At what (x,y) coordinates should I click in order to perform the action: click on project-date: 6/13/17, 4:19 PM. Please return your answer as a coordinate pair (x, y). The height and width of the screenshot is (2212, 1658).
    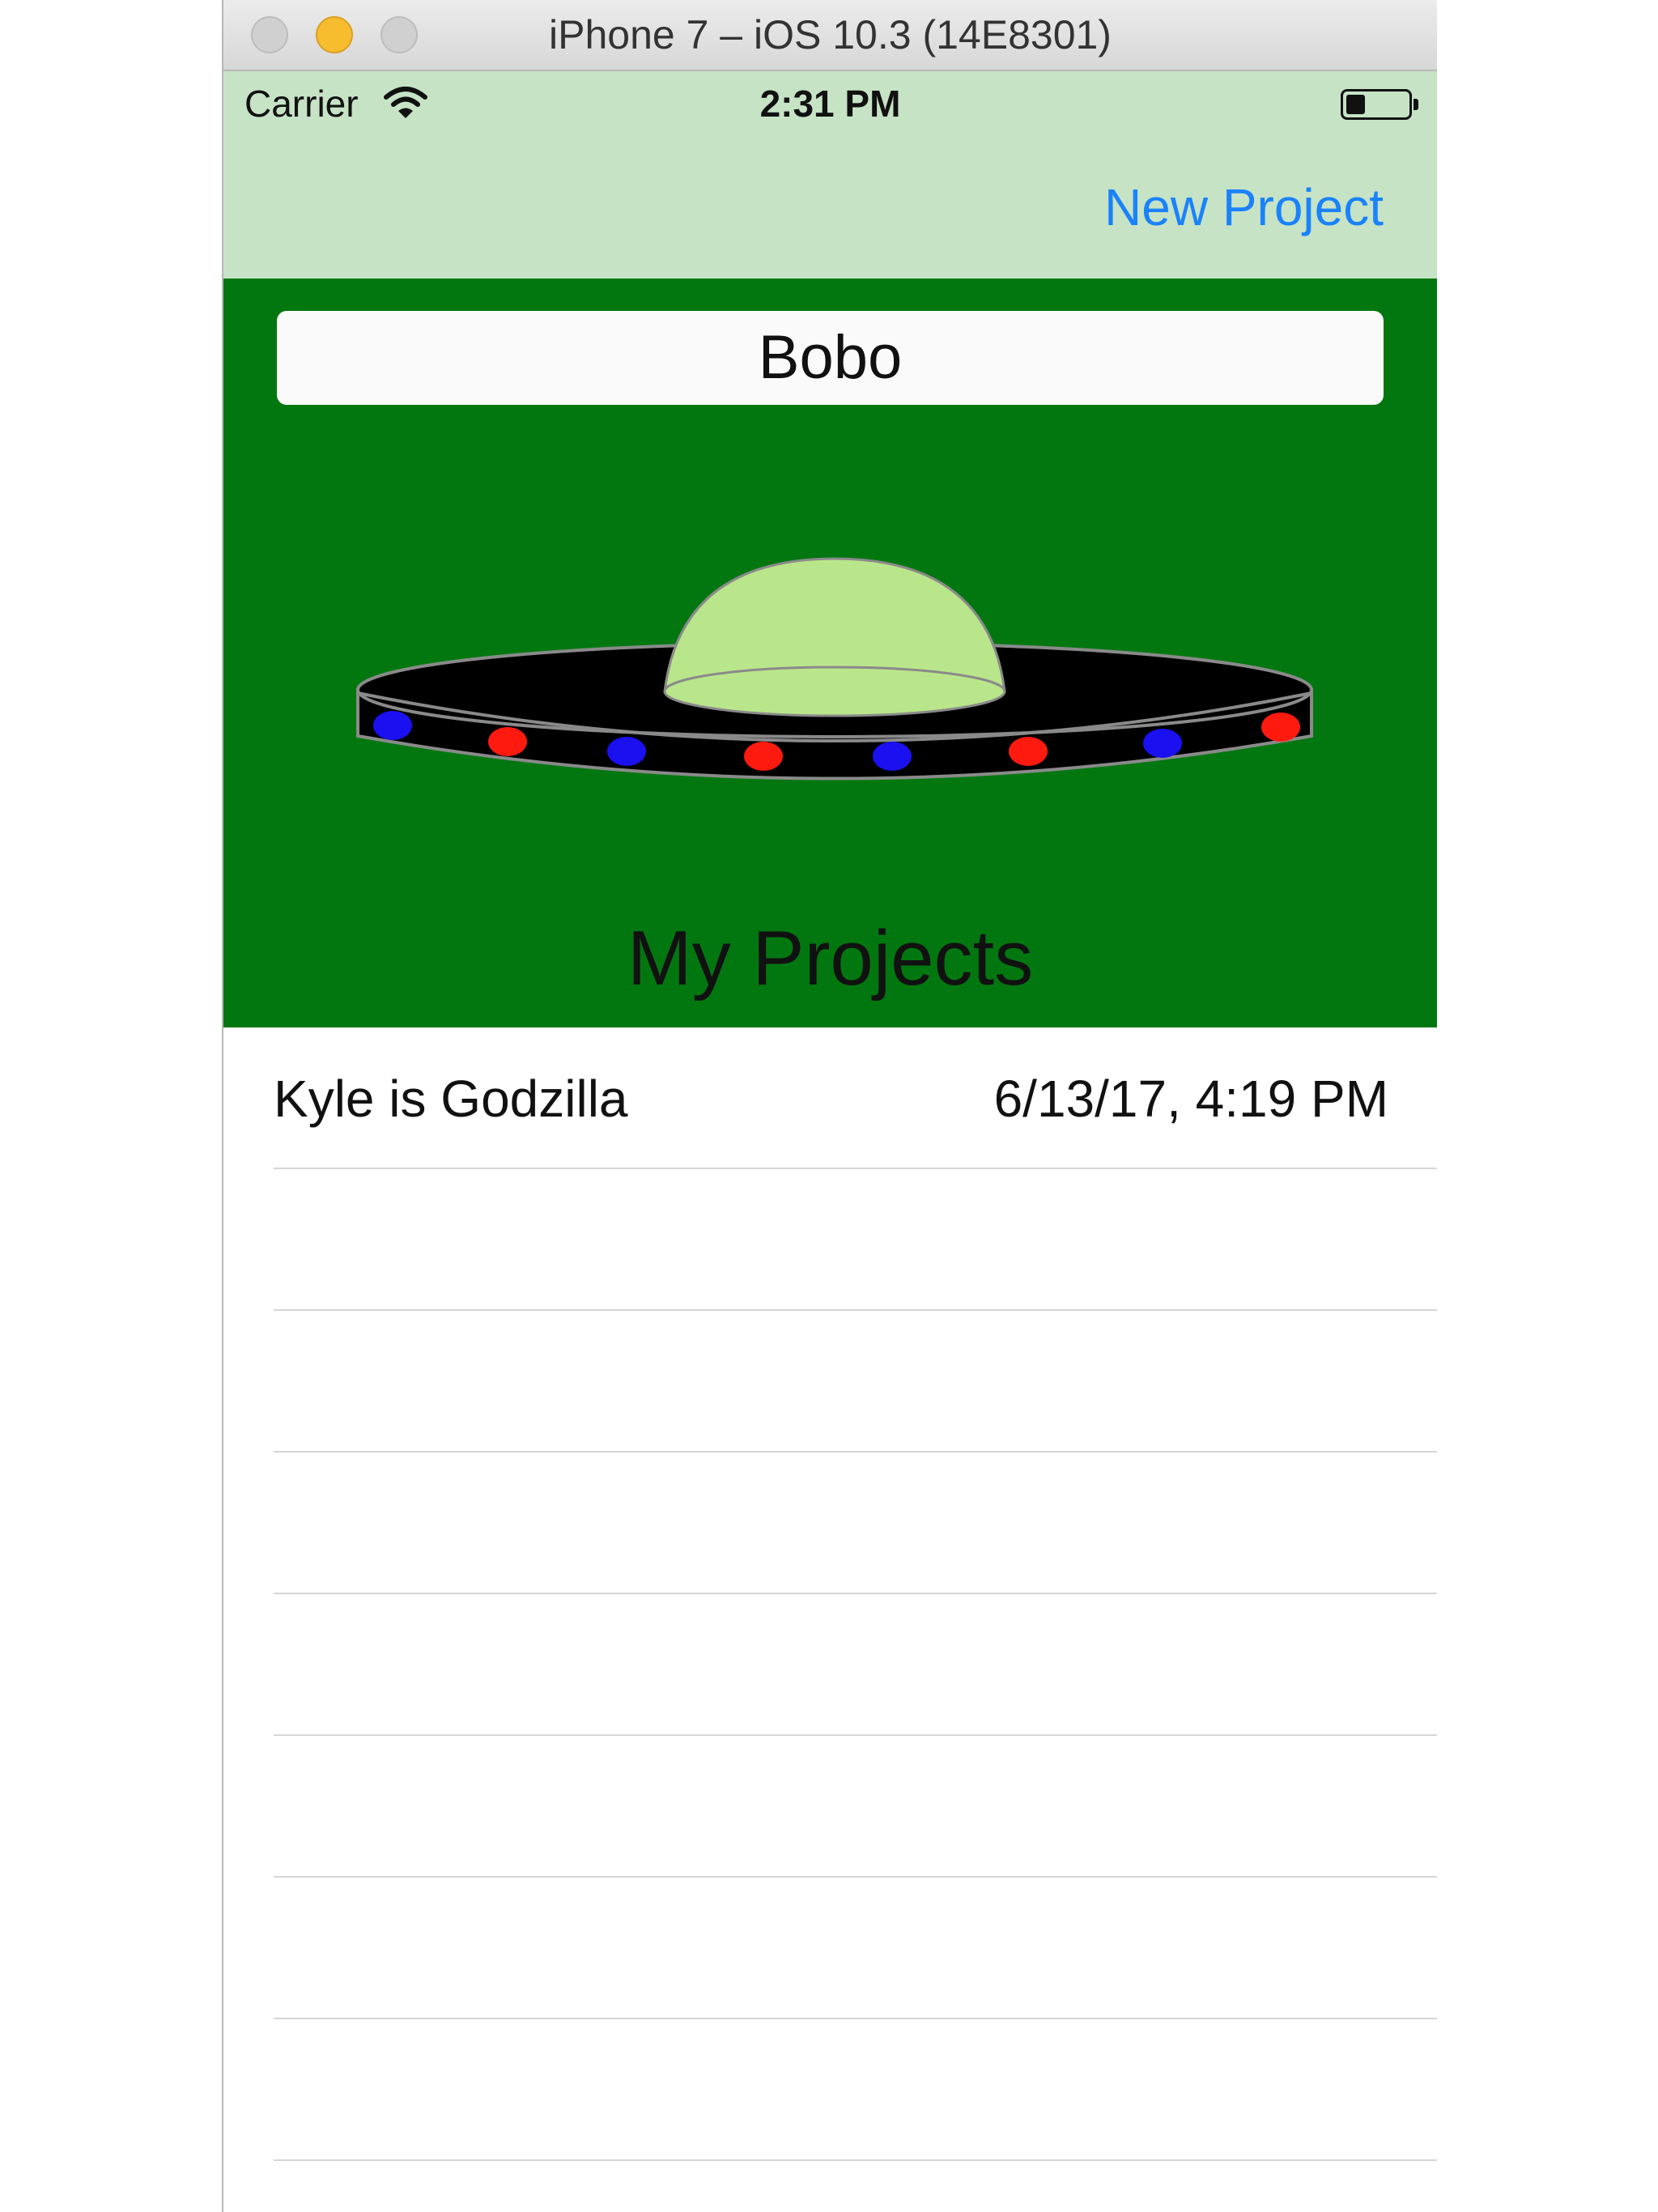
    Looking at the image, I should click on (1190, 1099).